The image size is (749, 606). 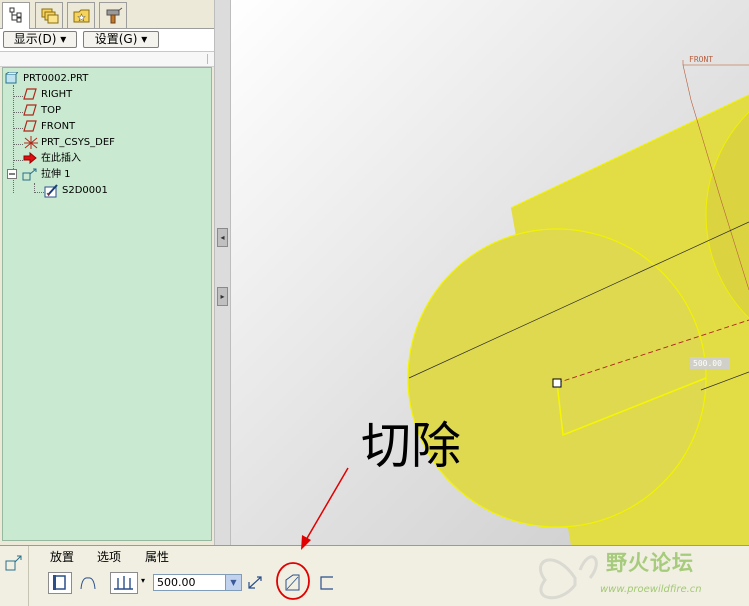 I want to click on tree-item-label: RIGHT, so click(x=57, y=94).